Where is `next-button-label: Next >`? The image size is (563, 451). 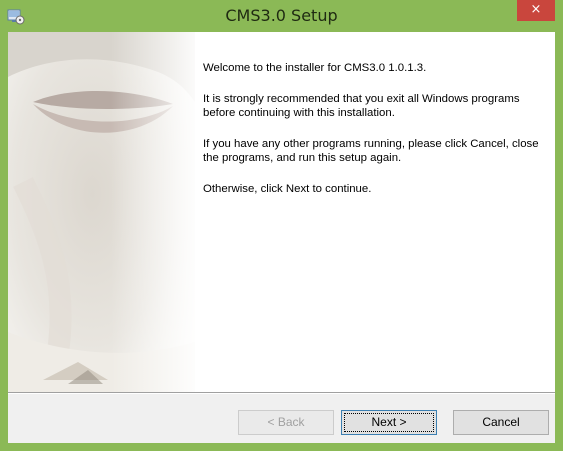 next-button-label: Next > is located at coordinates (389, 422).